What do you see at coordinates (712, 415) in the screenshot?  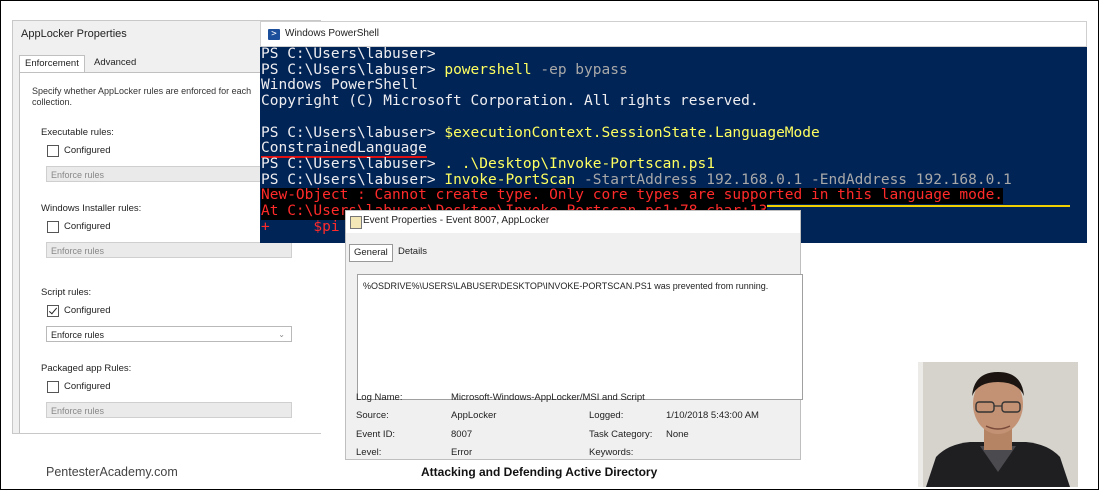 I see `logged-value: 1/10/2018 5:43:00 AM` at bounding box center [712, 415].